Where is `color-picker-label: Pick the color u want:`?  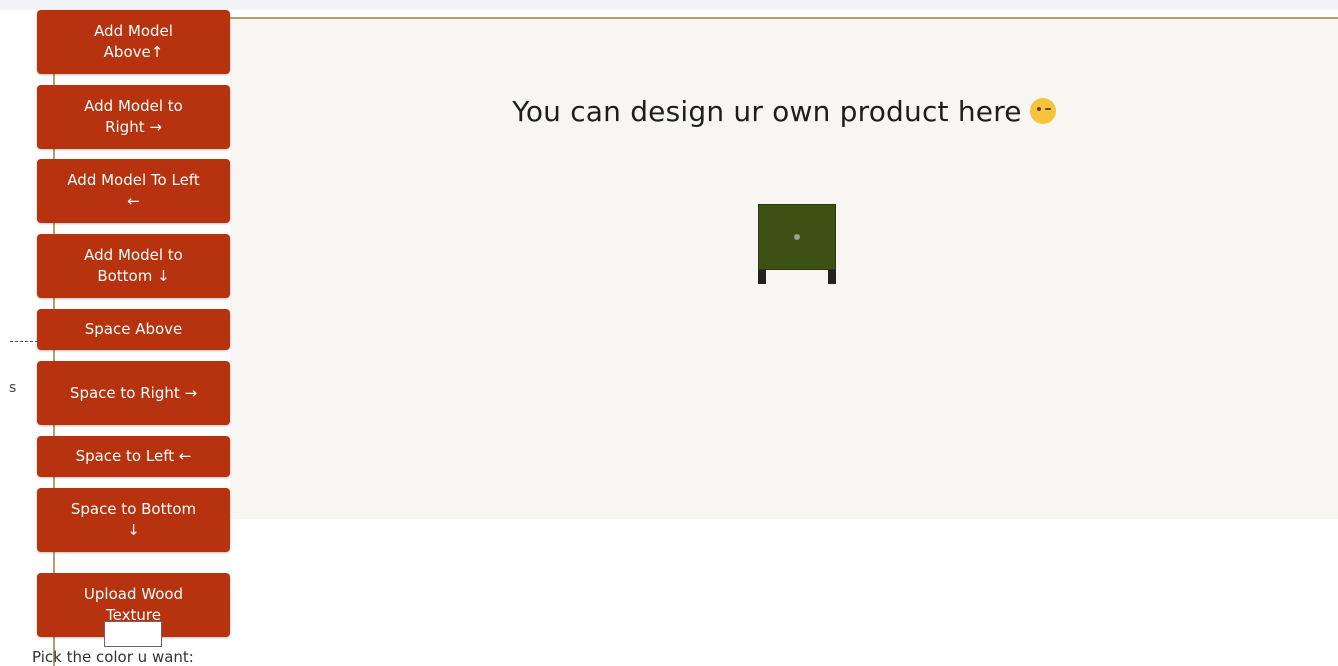 color-picker-label: Pick the color u want: is located at coordinates (113, 657).